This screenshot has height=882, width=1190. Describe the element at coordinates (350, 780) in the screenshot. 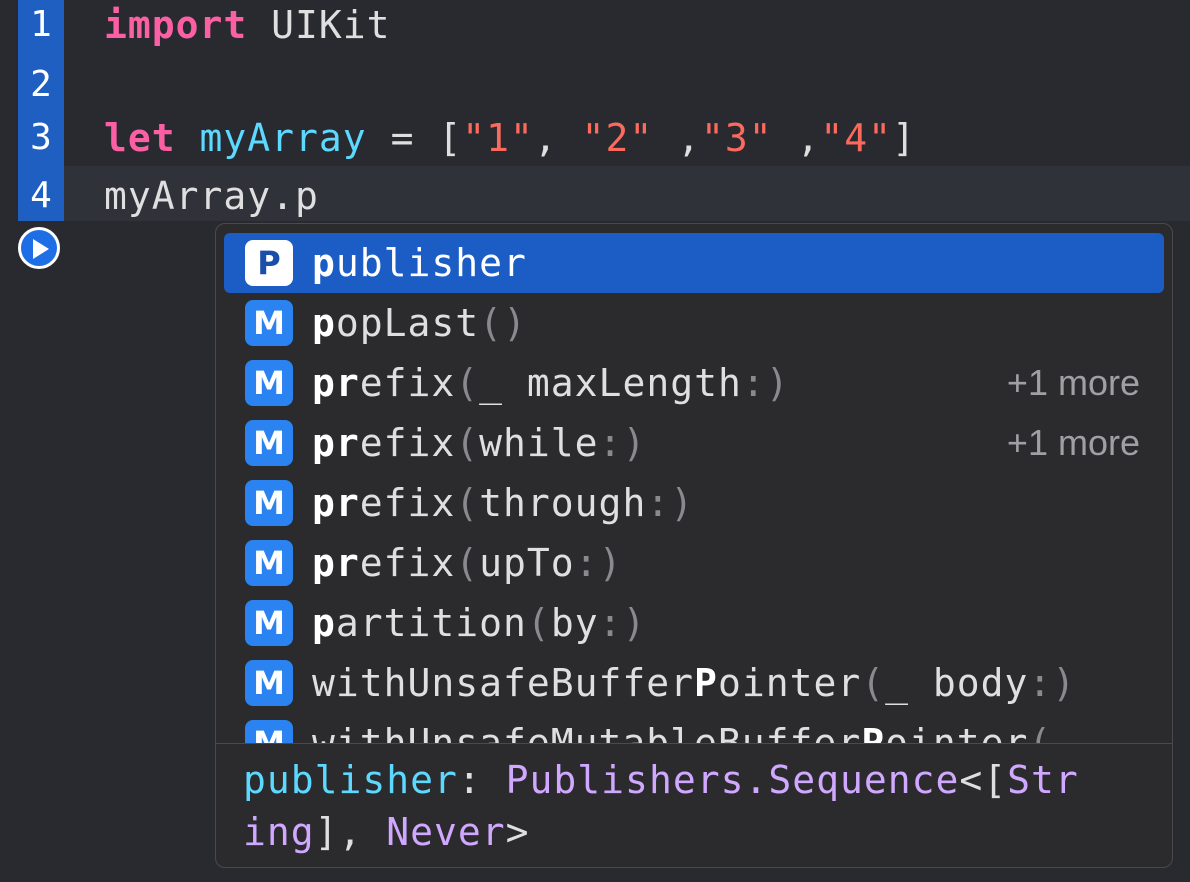

I see `detail-name: publisher` at that location.